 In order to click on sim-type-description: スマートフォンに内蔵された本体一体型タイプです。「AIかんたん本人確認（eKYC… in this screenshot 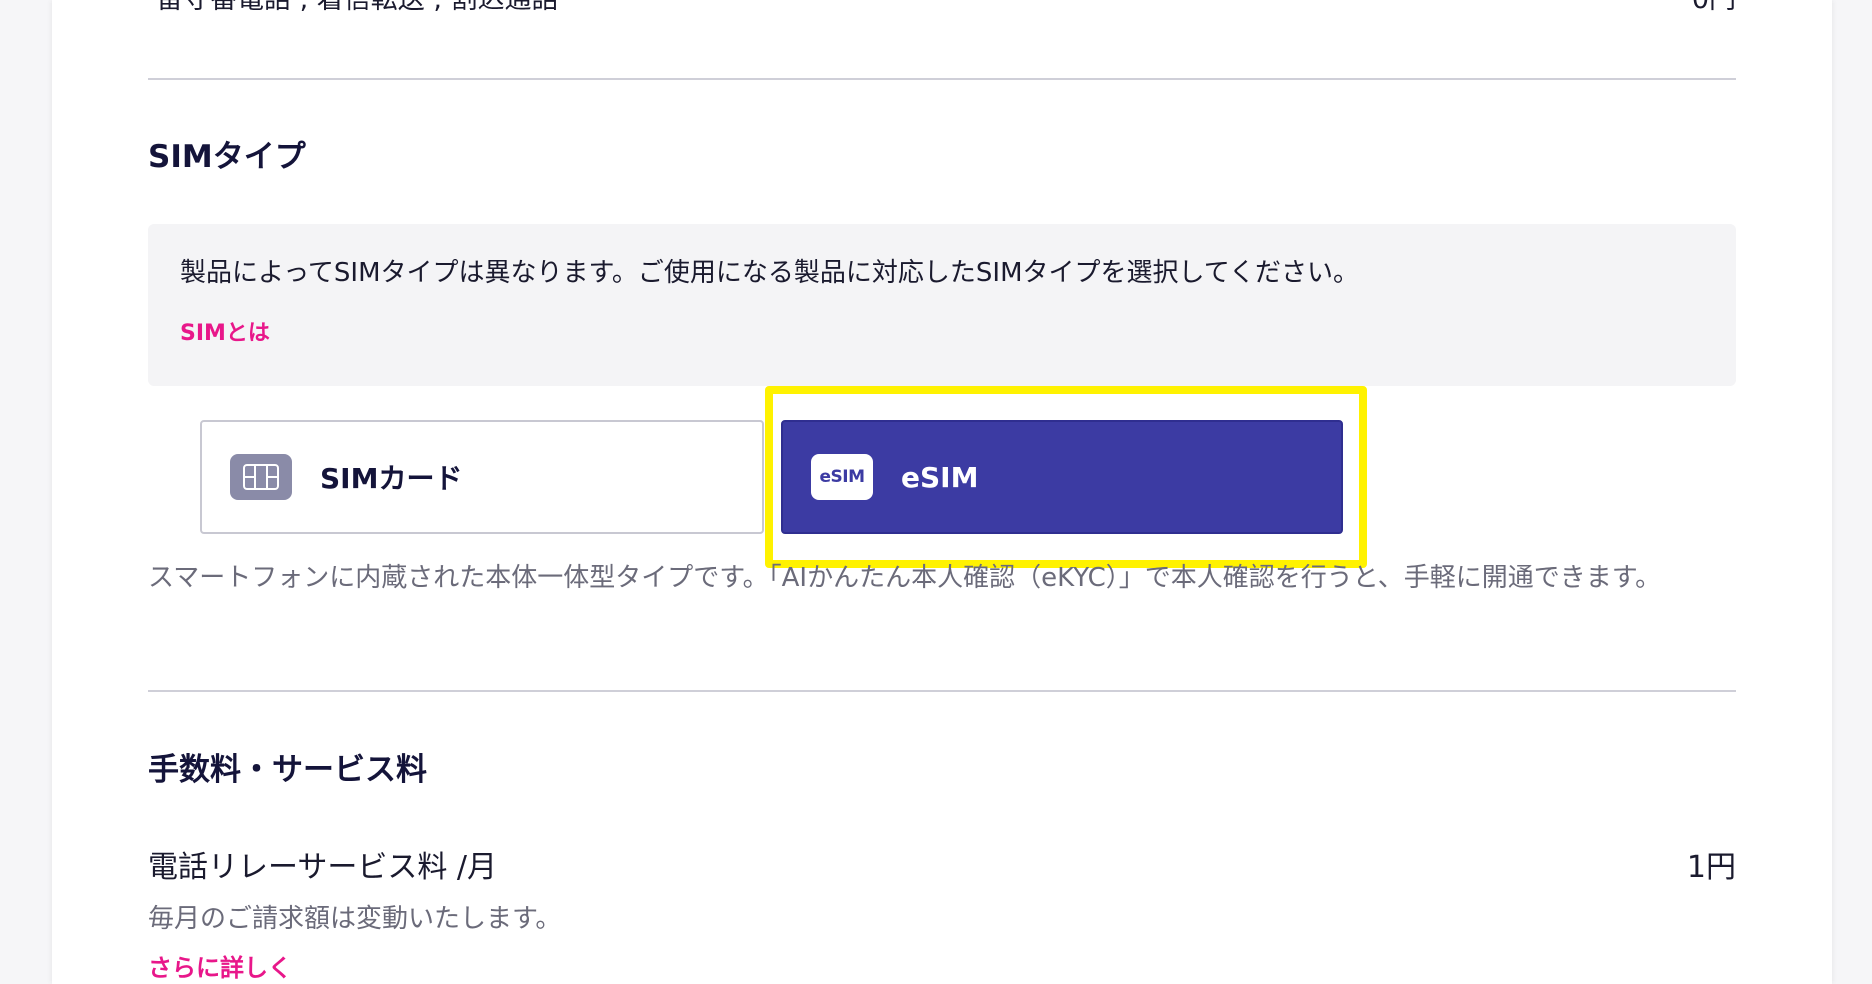, I will do `click(905, 578)`.